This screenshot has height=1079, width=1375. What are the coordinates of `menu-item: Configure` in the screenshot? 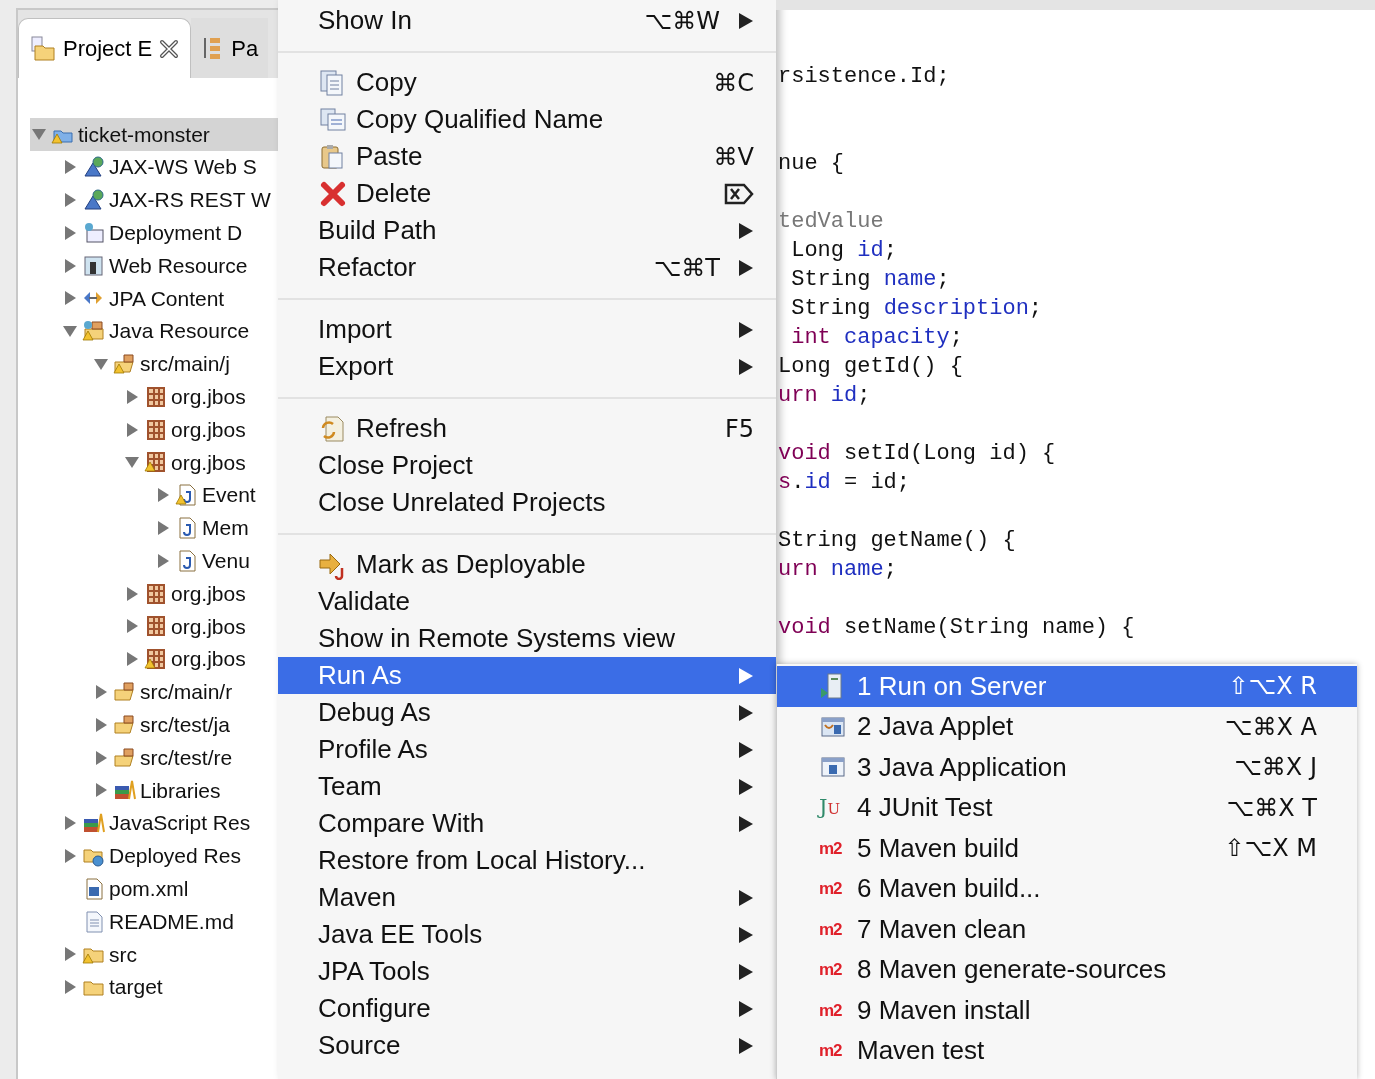 It's located at (527, 1008).